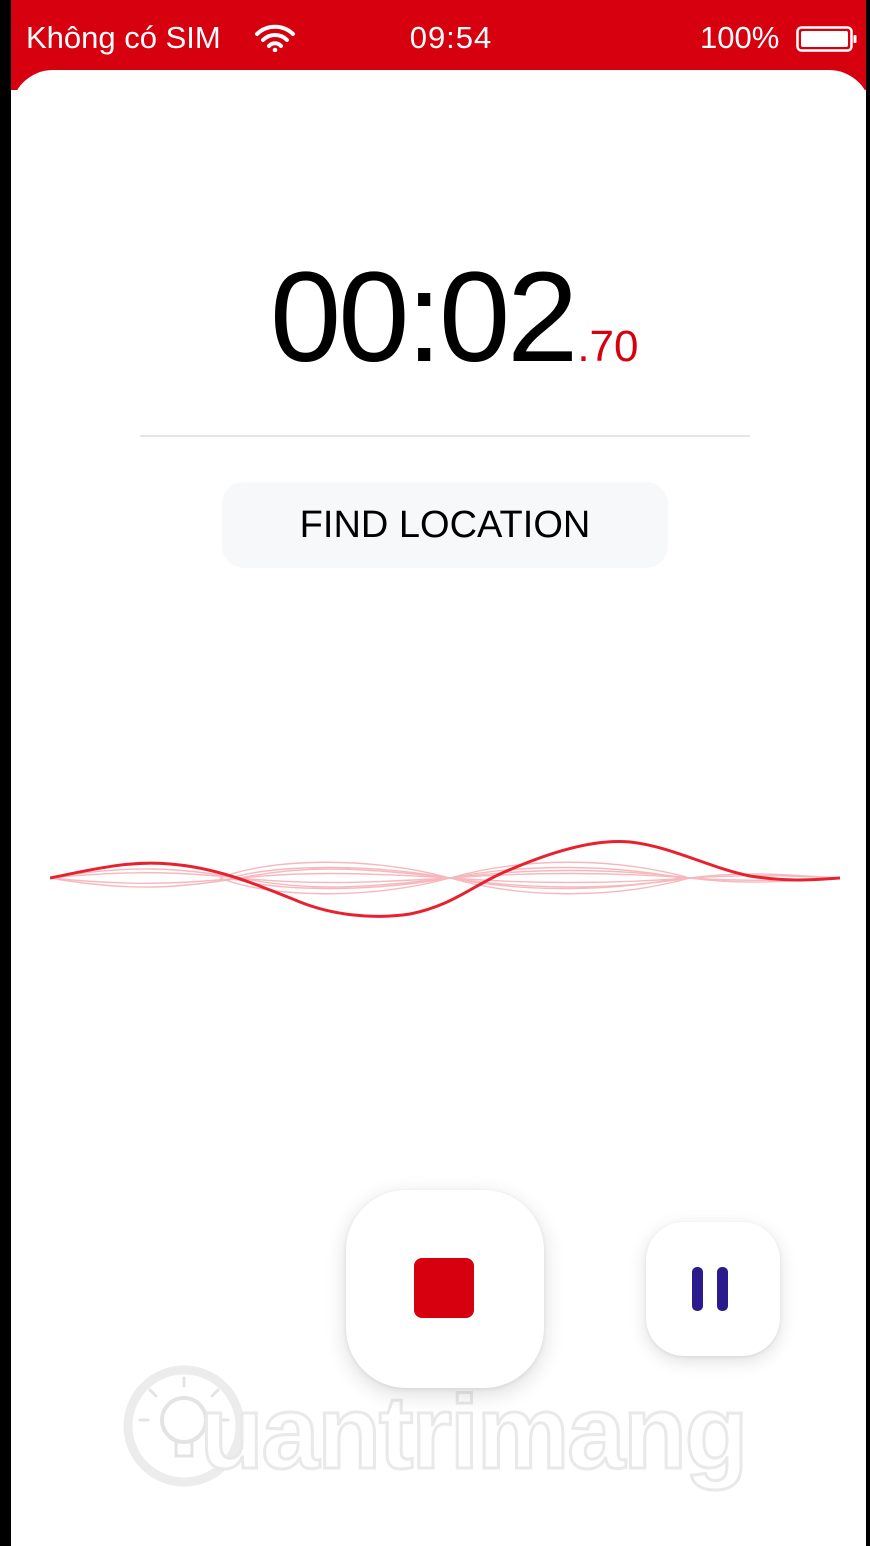 Image resolution: width=870 pixels, height=1546 pixels. I want to click on screenshot-border-left, so click(5, 773).